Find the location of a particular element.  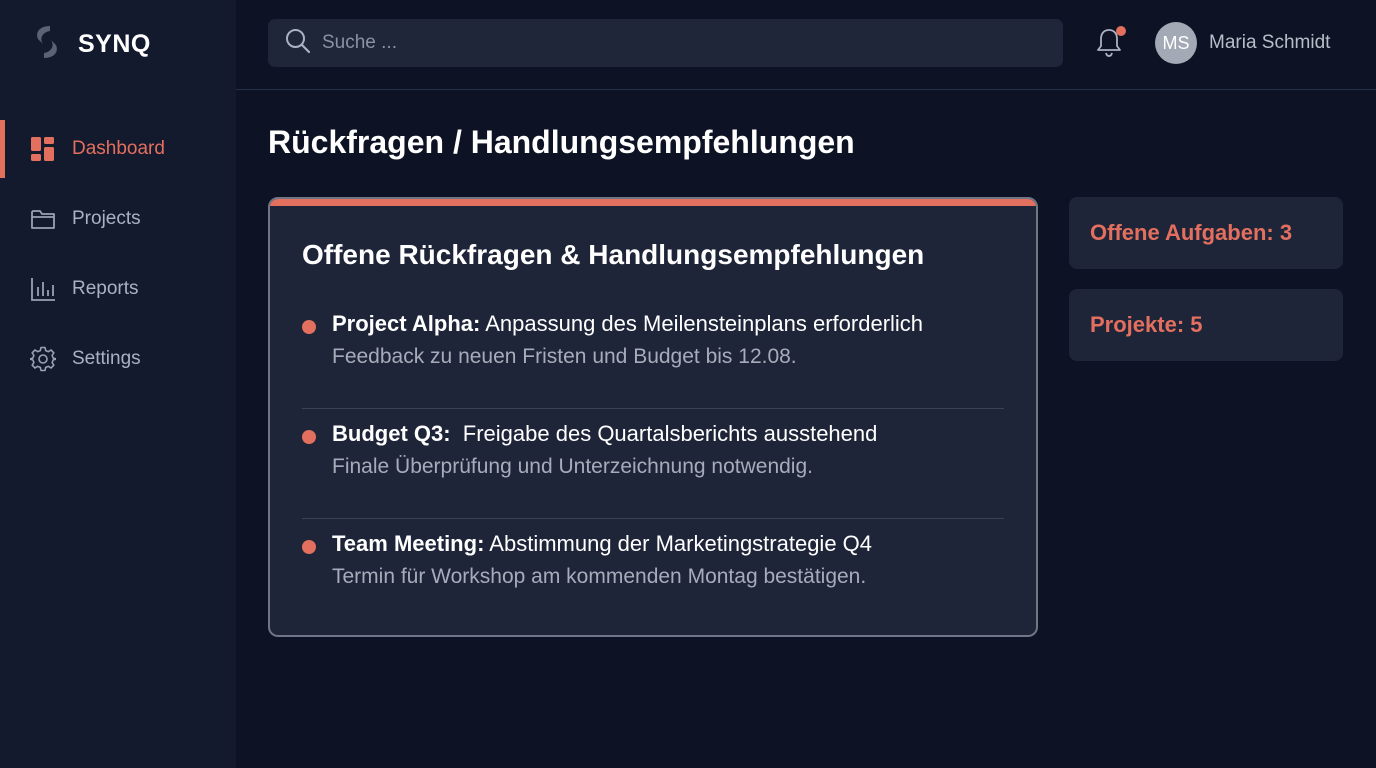

bell-icon is located at coordinates (1109, 45).